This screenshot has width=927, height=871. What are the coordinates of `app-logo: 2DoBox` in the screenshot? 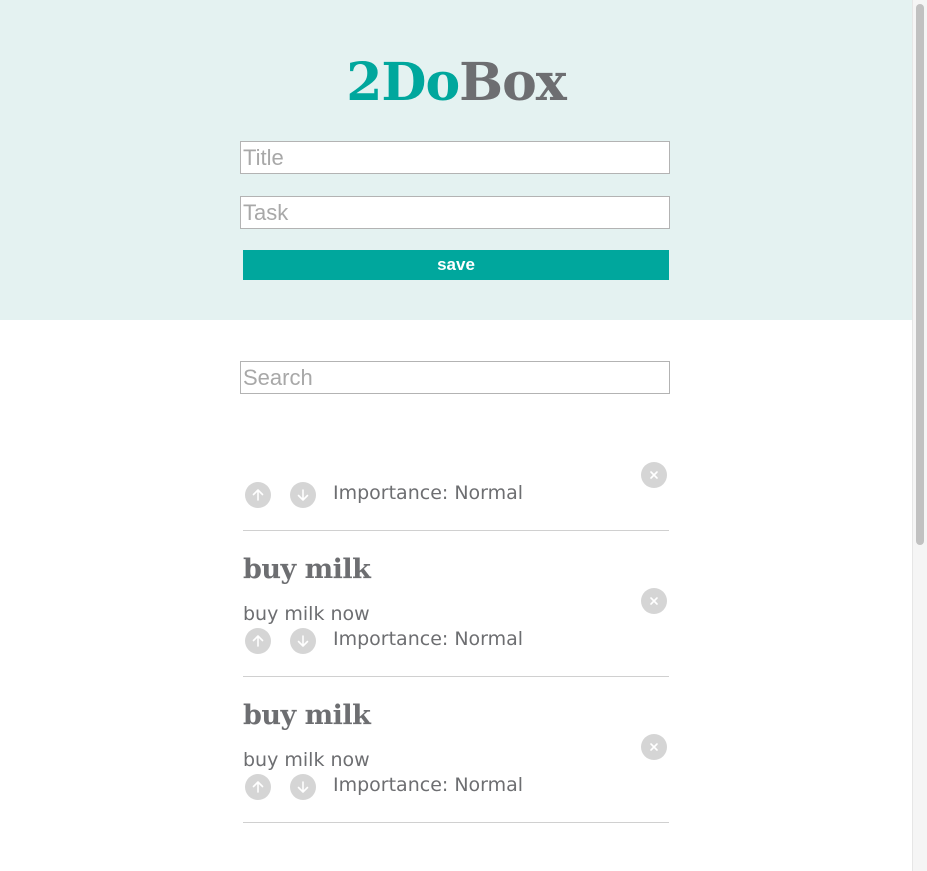 It's located at (456, 83).